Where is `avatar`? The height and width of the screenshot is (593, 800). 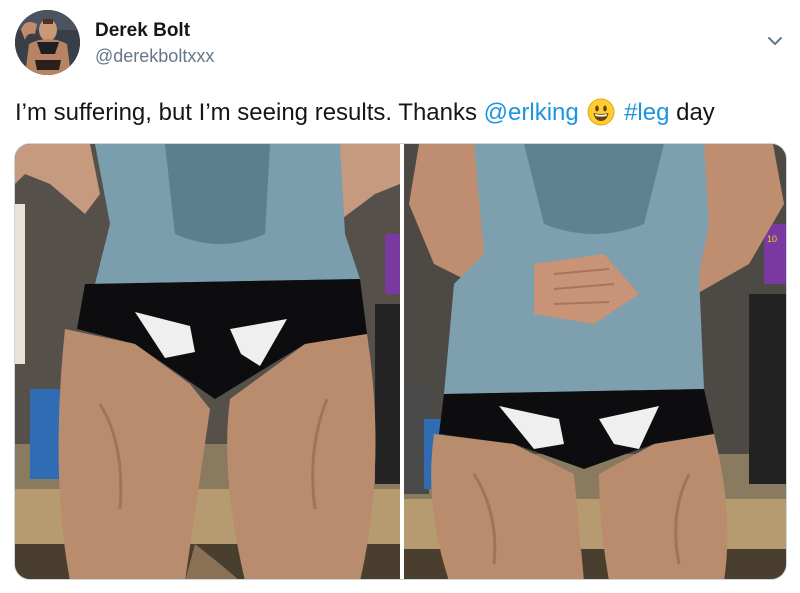
avatar is located at coordinates (47, 42).